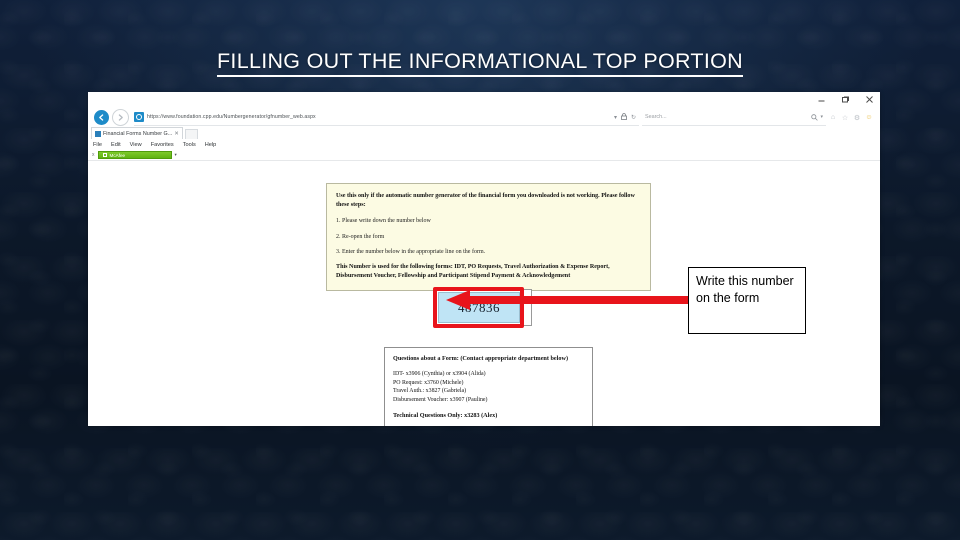 The height and width of the screenshot is (540, 960). I want to click on red-highlight-box, so click(478, 307).